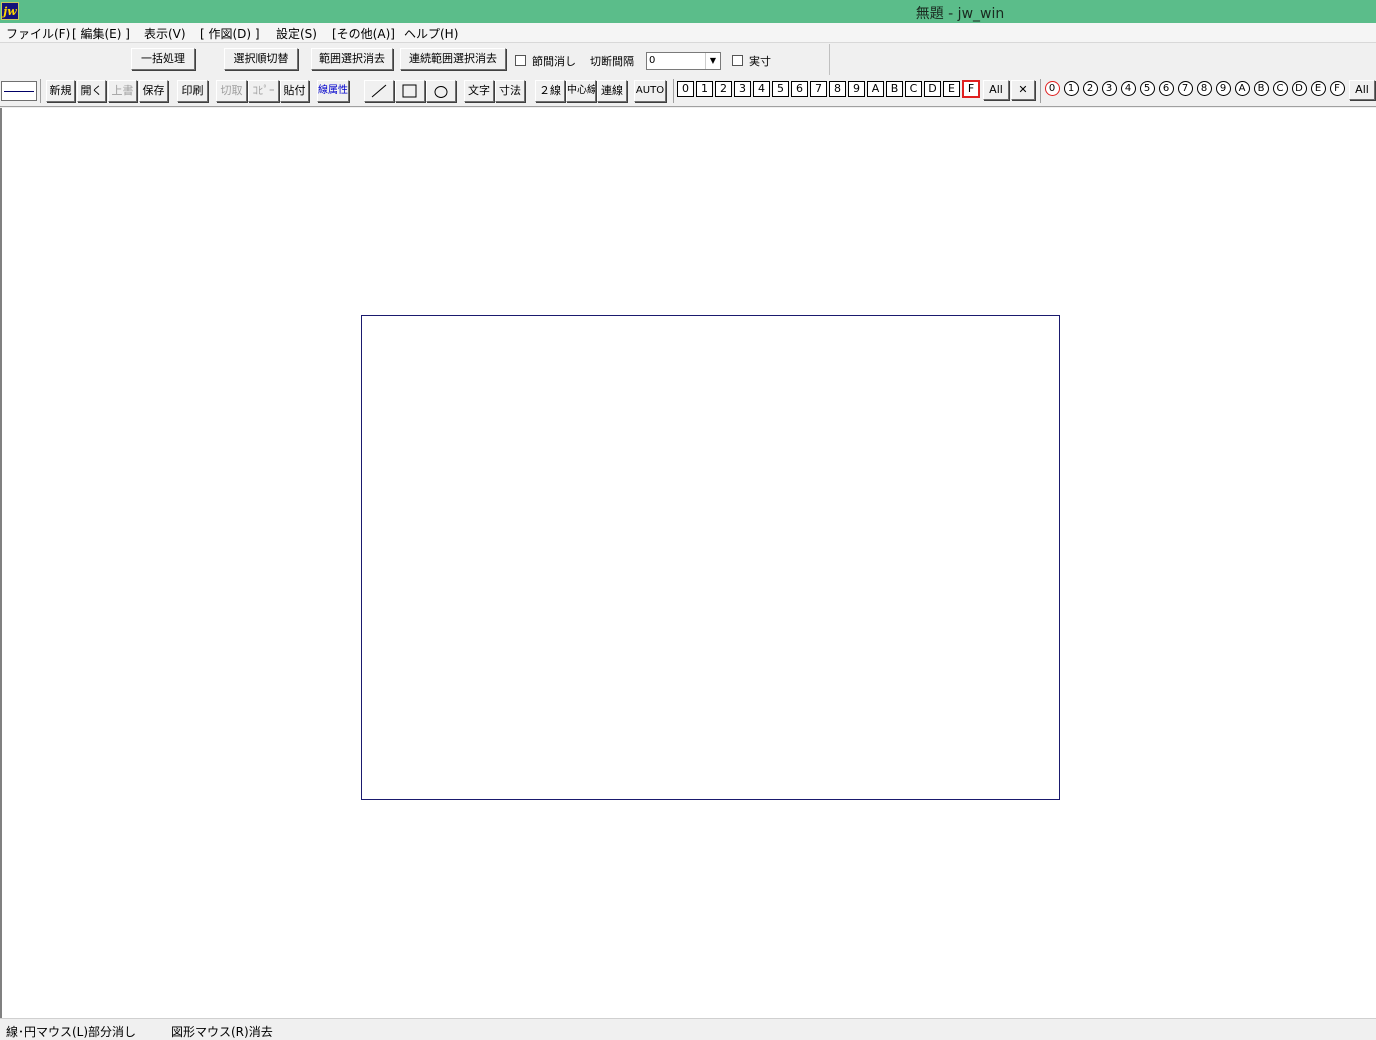 The height and width of the screenshot is (1040, 1376). Describe the element at coordinates (581, 91) in the screenshot. I see `center-line-tool-button: 中心線` at that location.